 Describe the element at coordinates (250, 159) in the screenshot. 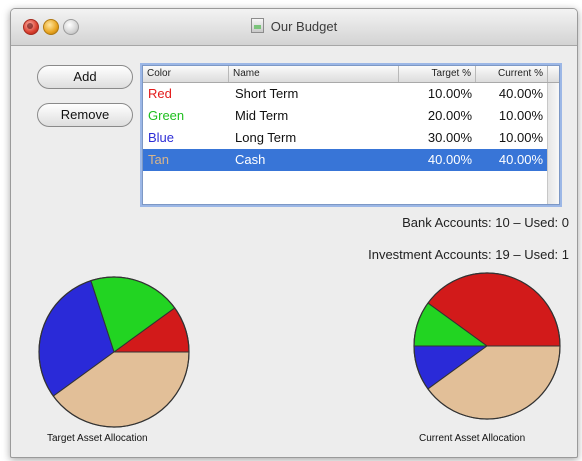

I see `row-name-cell: Cash` at that location.